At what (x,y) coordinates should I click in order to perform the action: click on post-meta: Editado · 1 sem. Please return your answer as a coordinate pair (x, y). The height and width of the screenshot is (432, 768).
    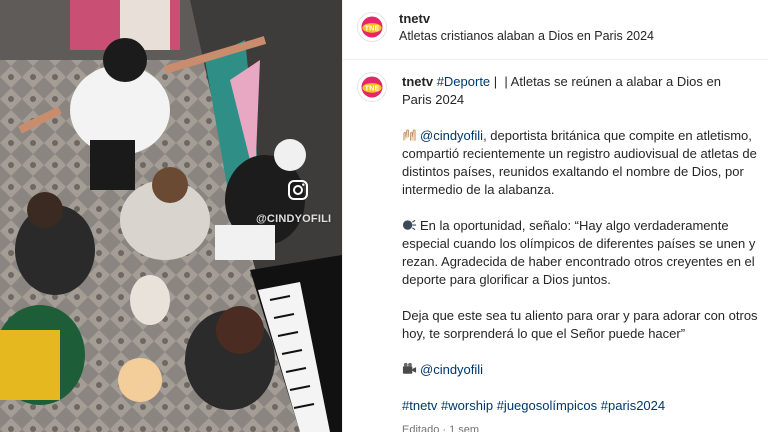
    Looking at the image, I should click on (441, 428).